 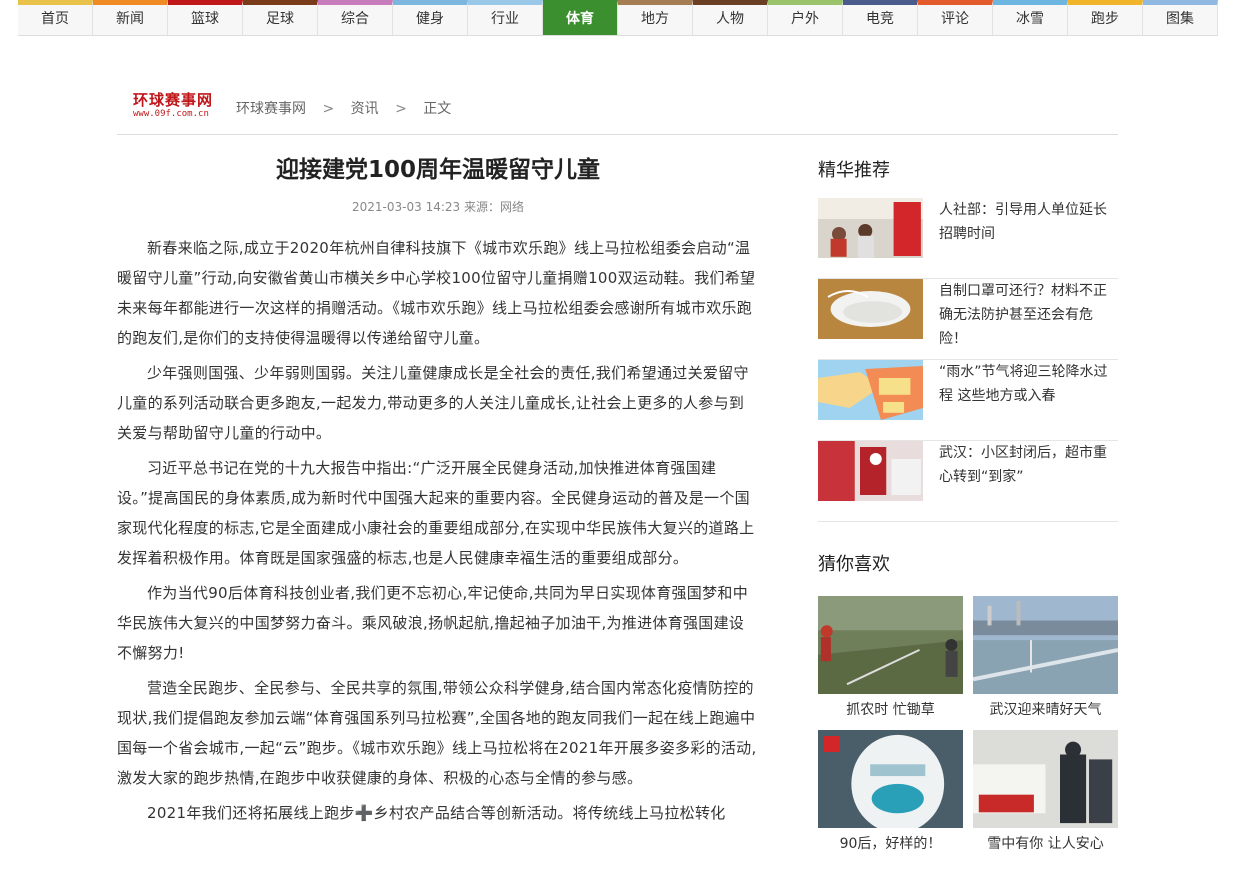 I want to click on recommend-item: “雨水”节气将迎三轮降水过程 这些地方或入春, so click(x=968, y=400).